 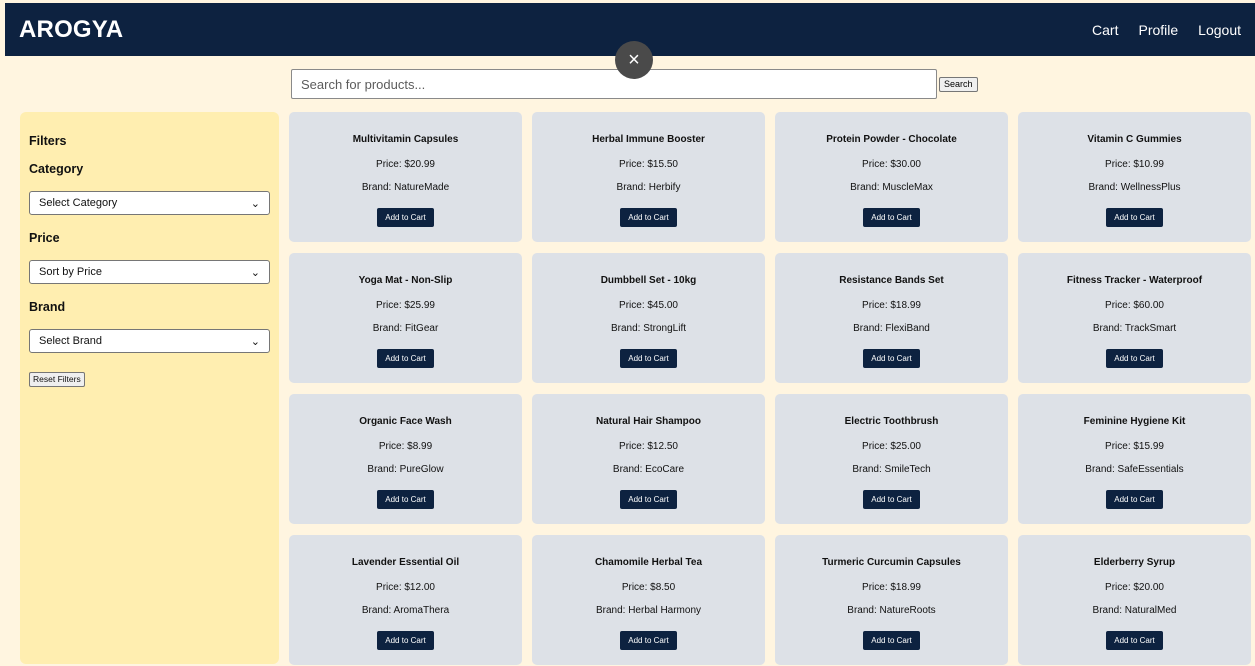 What do you see at coordinates (634, 60) in the screenshot?
I see `close-icon: ×` at bounding box center [634, 60].